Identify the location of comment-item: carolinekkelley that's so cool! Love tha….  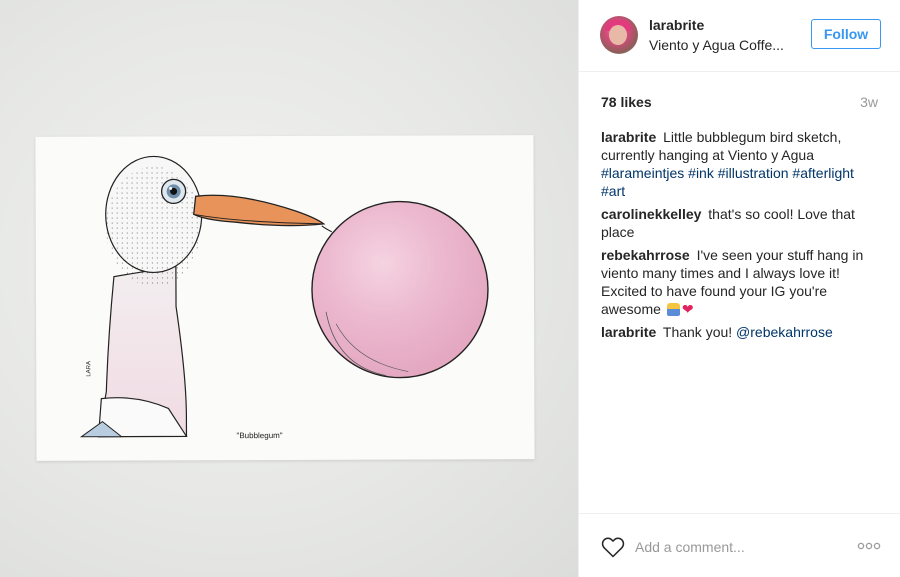
(741, 223).